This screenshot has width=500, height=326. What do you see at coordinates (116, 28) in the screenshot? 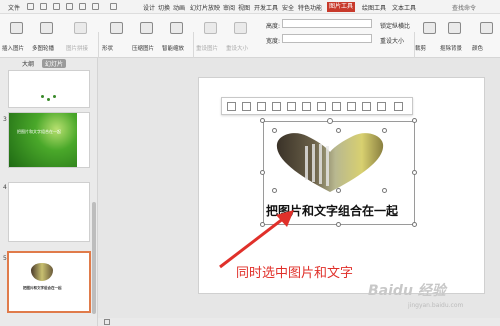
I see `shape-icon` at bounding box center [116, 28].